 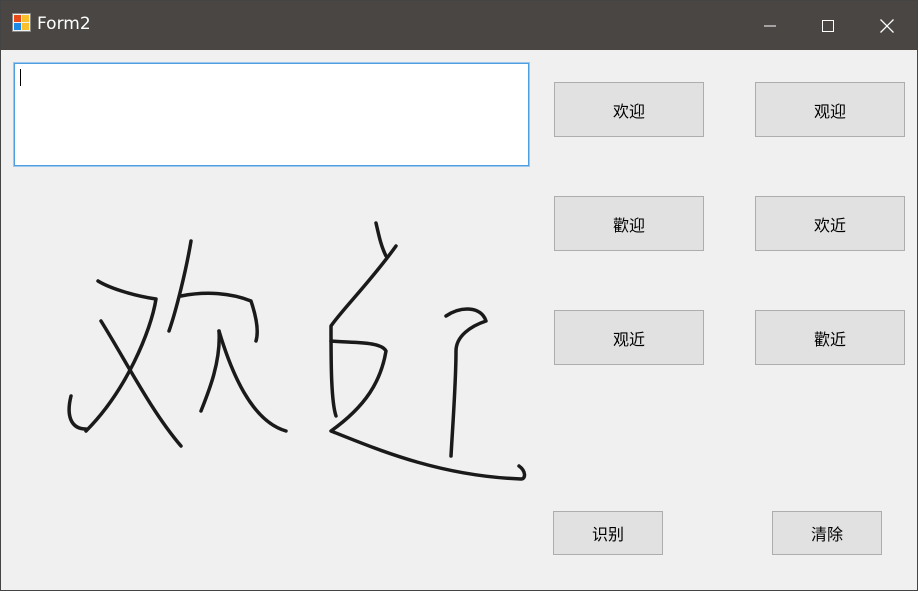 I want to click on window-title: Form2, so click(x=64, y=24).